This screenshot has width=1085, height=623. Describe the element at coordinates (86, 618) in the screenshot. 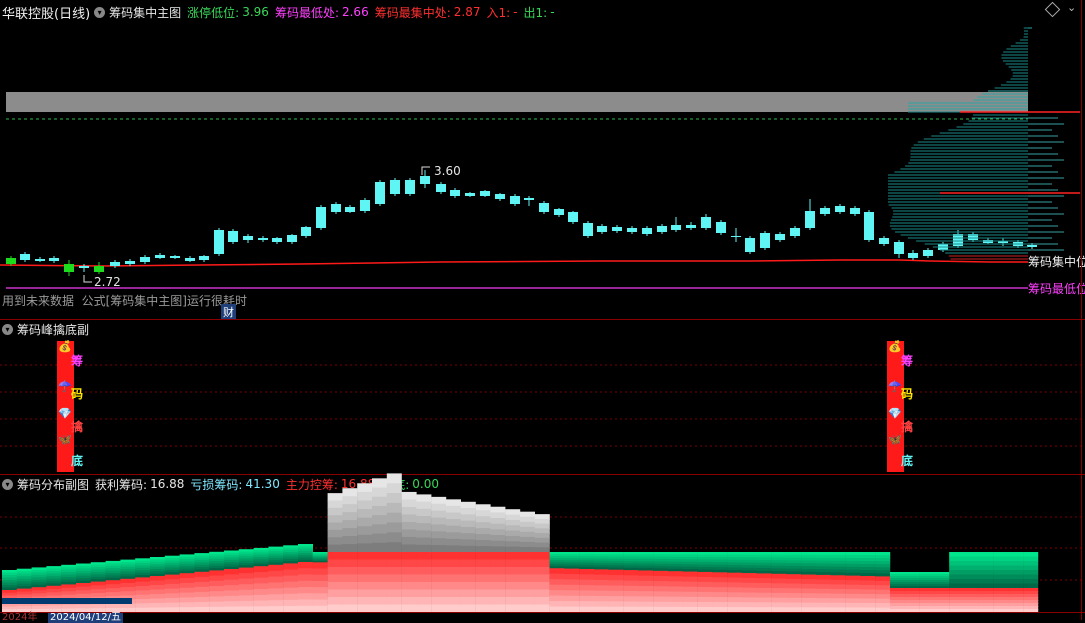

I see `date-axis-cursor-date: 2024/04/12/五` at that location.